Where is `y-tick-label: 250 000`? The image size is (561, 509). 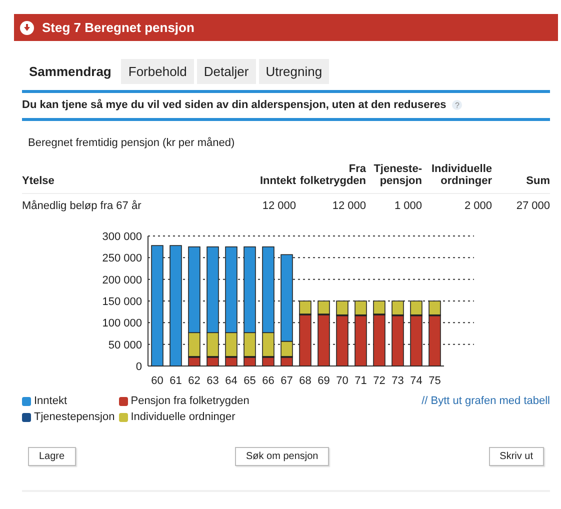
y-tick-label: 250 000 is located at coordinates (122, 258).